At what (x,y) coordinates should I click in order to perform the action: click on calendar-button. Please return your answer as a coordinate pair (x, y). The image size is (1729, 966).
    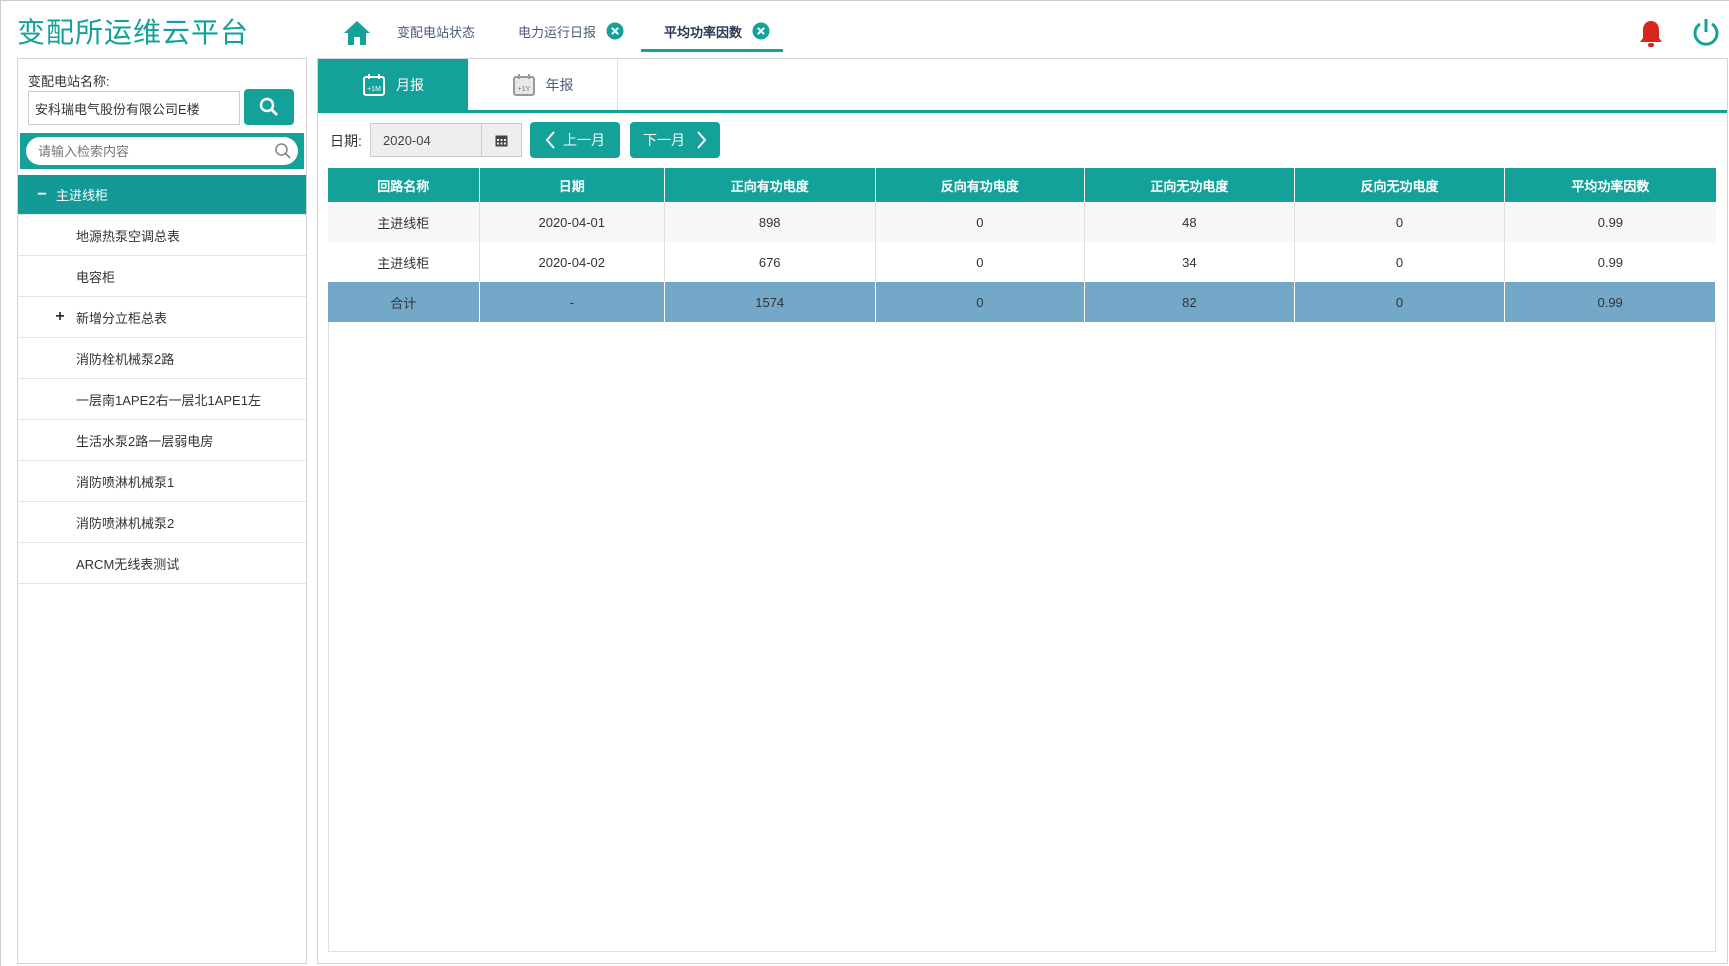
    Looking at the image, I should click on (502, 140).